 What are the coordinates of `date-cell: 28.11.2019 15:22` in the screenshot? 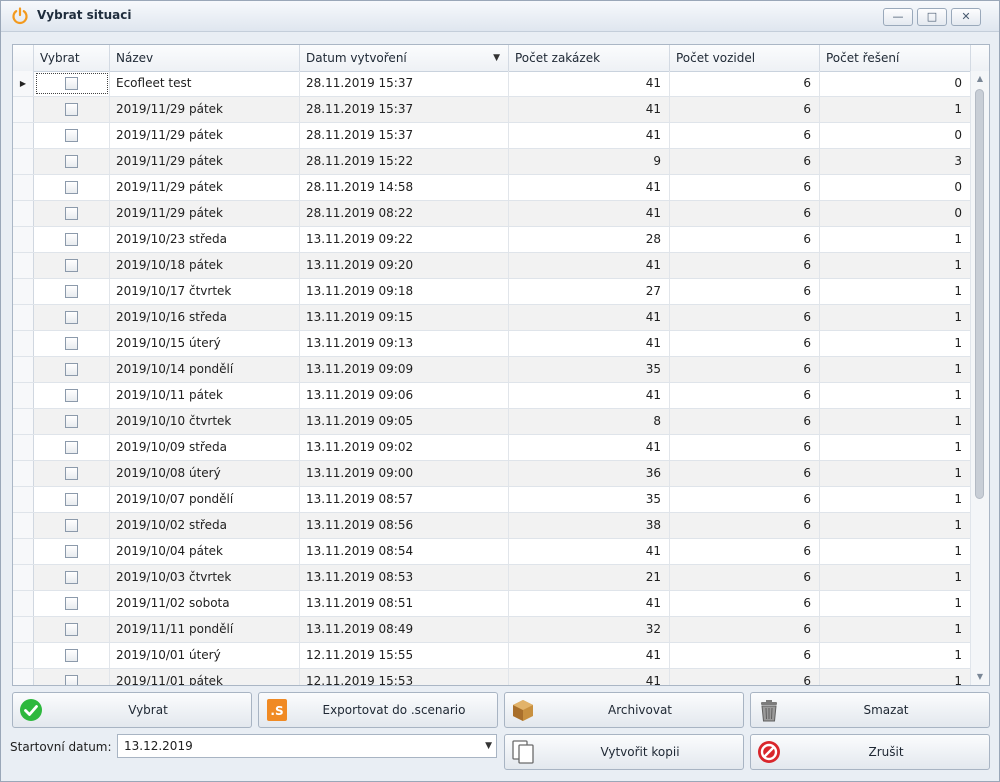 It's located at (404, 161).